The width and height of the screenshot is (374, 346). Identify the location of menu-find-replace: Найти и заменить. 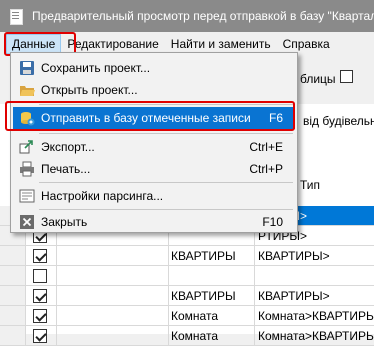
(221, 44).